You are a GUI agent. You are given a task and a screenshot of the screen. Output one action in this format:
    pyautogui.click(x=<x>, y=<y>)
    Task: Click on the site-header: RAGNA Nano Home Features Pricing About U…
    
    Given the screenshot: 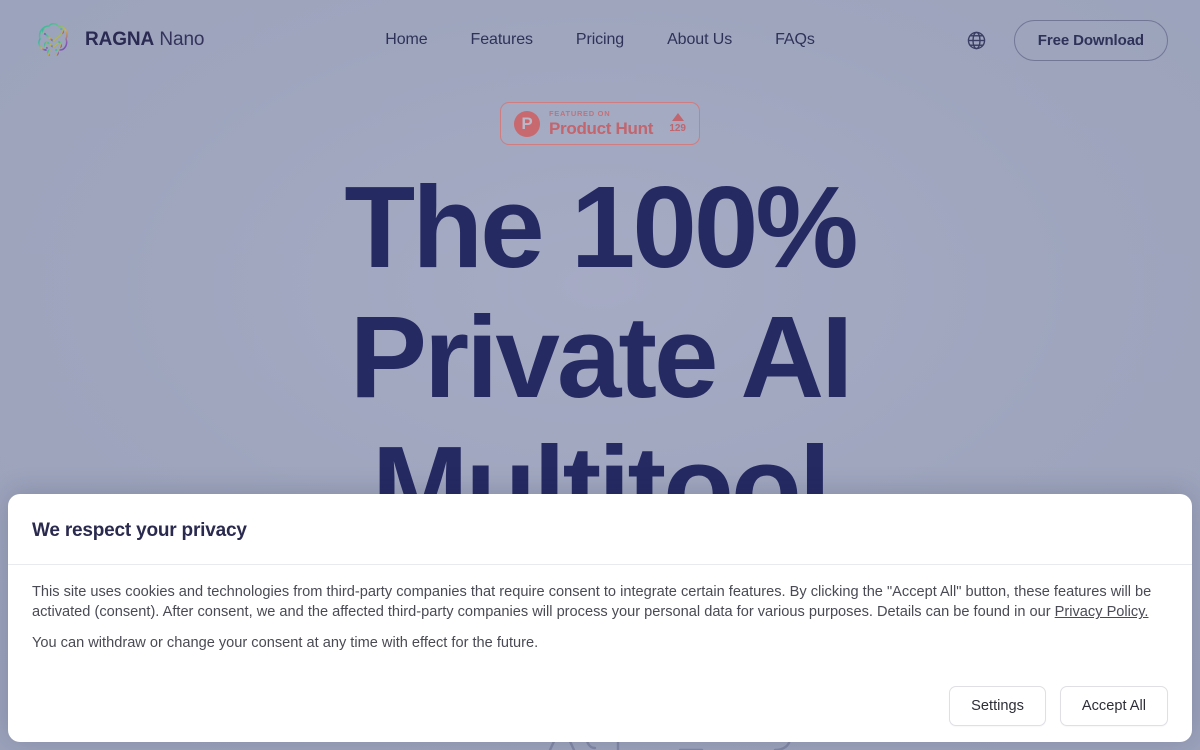 What is the action you would take?
    pyautogui.click(x=600, y=40)
    